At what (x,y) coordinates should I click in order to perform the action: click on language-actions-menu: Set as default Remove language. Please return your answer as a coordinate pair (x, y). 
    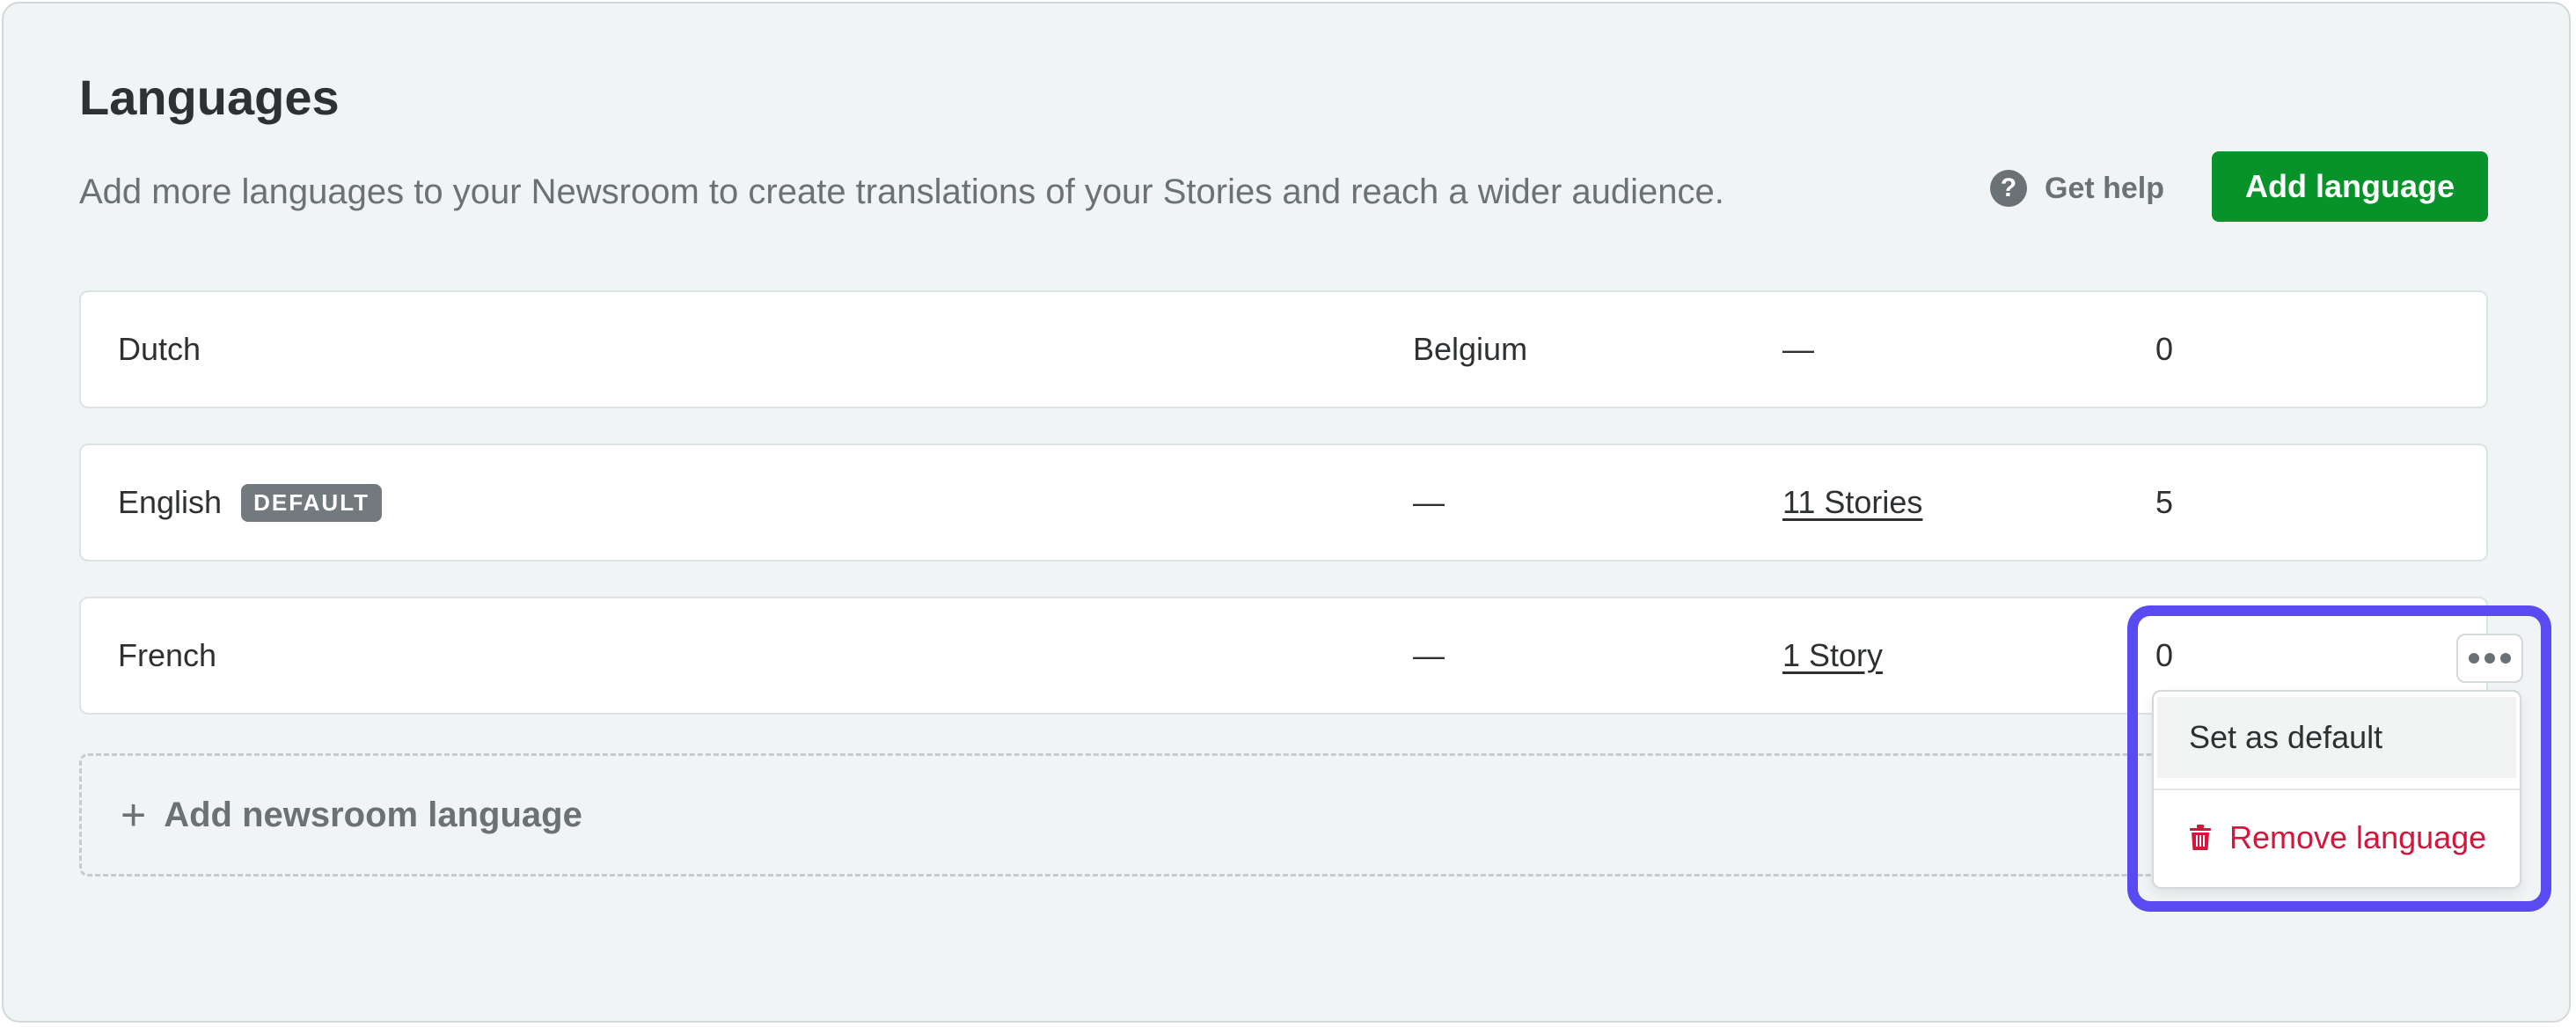
    Looking at the image, I should click on (2336, 789).